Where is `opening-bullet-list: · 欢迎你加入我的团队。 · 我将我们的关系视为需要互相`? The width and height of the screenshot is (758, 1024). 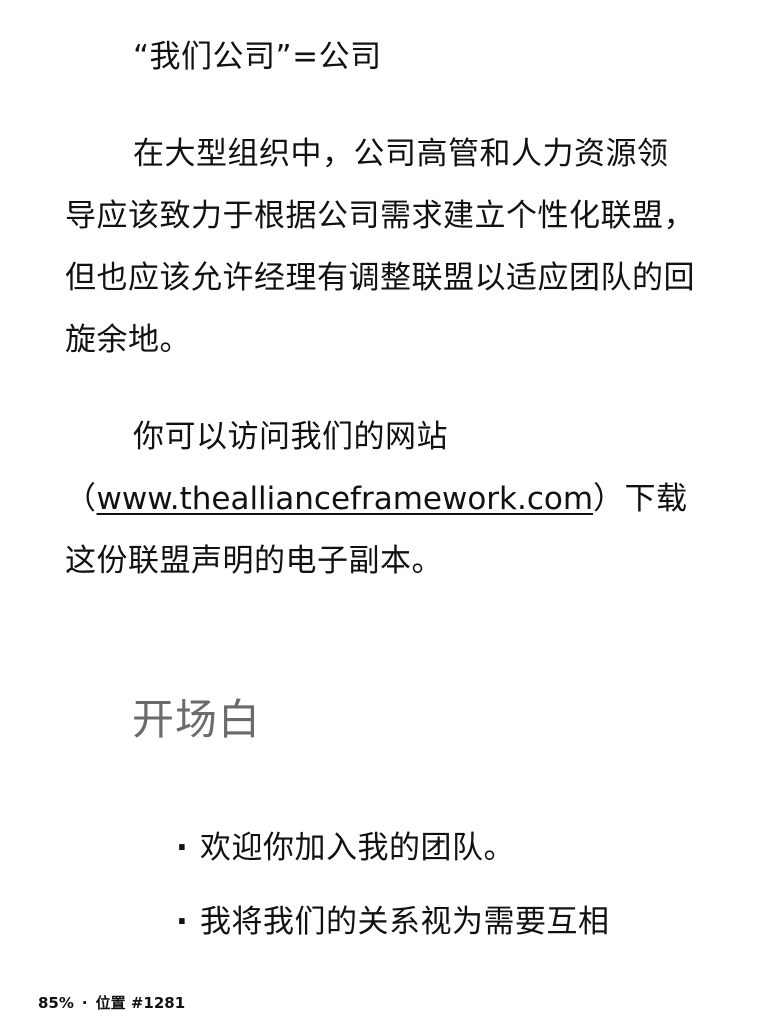 opening-bullet-list: · 欢迎你加入我的团队。 · 我将我们的关系视为需要互相 is located at coordinates (456, 885).